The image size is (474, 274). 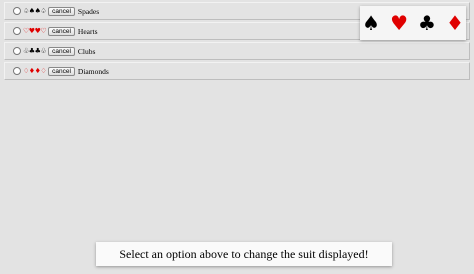 What do you see at coordinates (454, 23) in the screenshot?
I see `diamond-icon: ♦` at bounding box center [454, 23].